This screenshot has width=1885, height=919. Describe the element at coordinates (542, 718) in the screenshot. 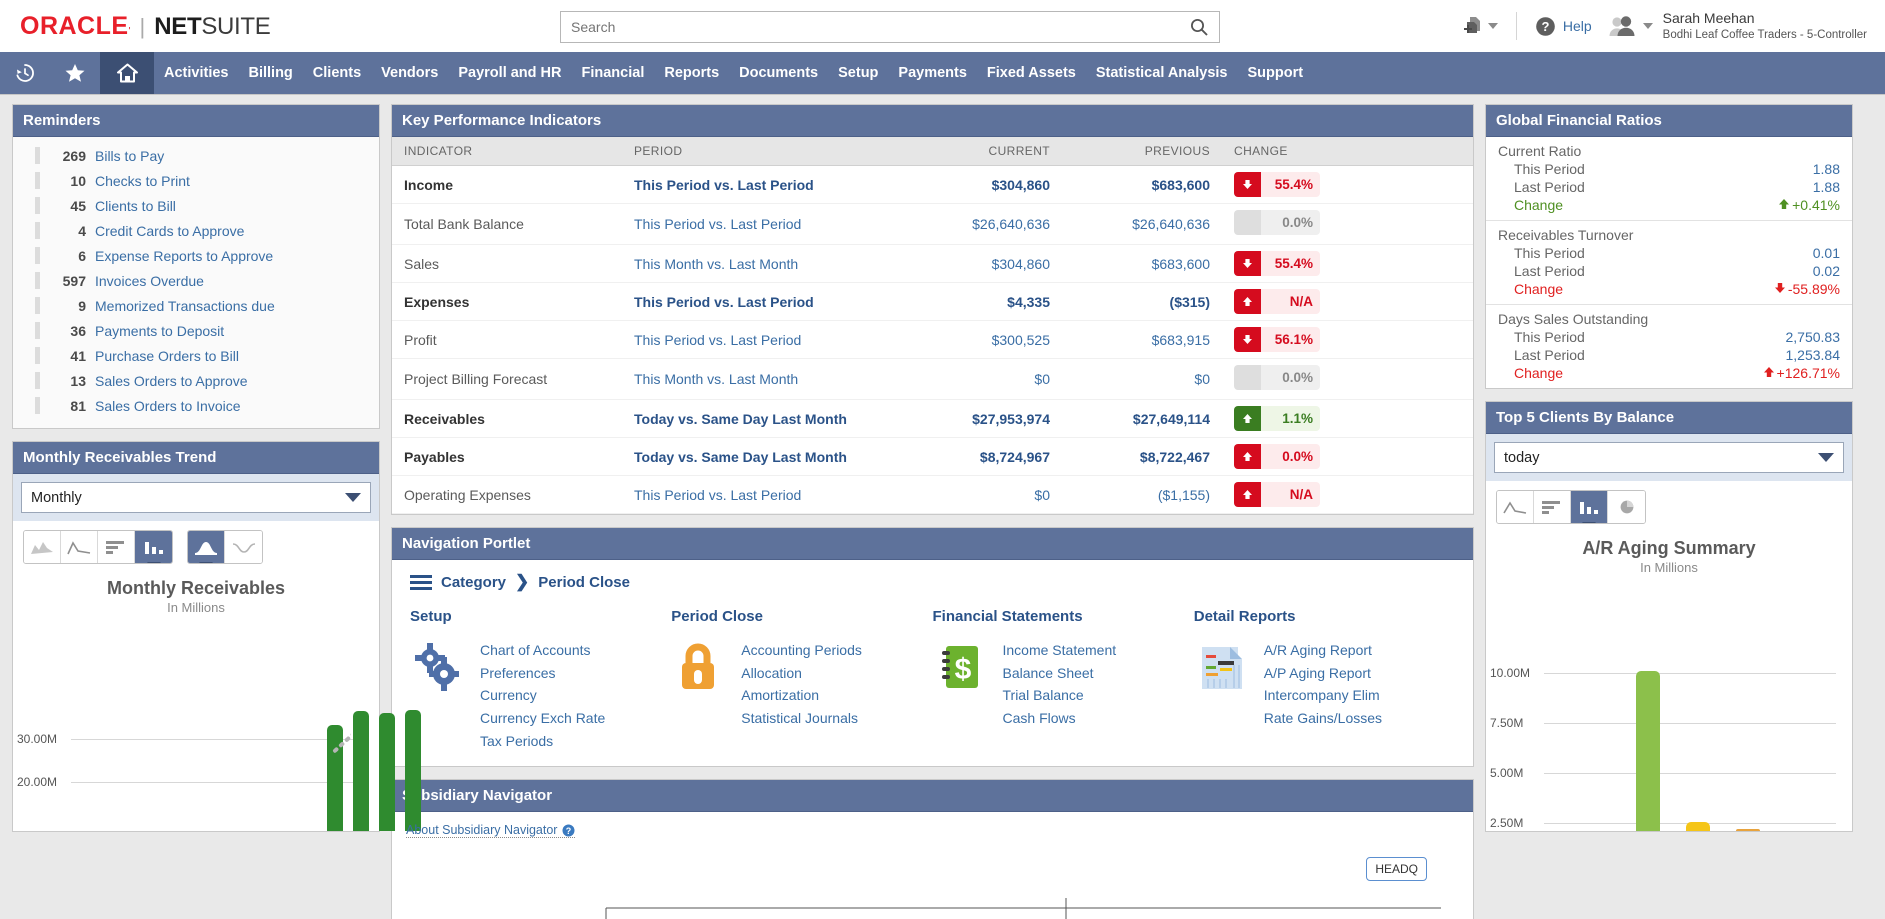

I see `nav-link: Currency Exch Rate` at that location.